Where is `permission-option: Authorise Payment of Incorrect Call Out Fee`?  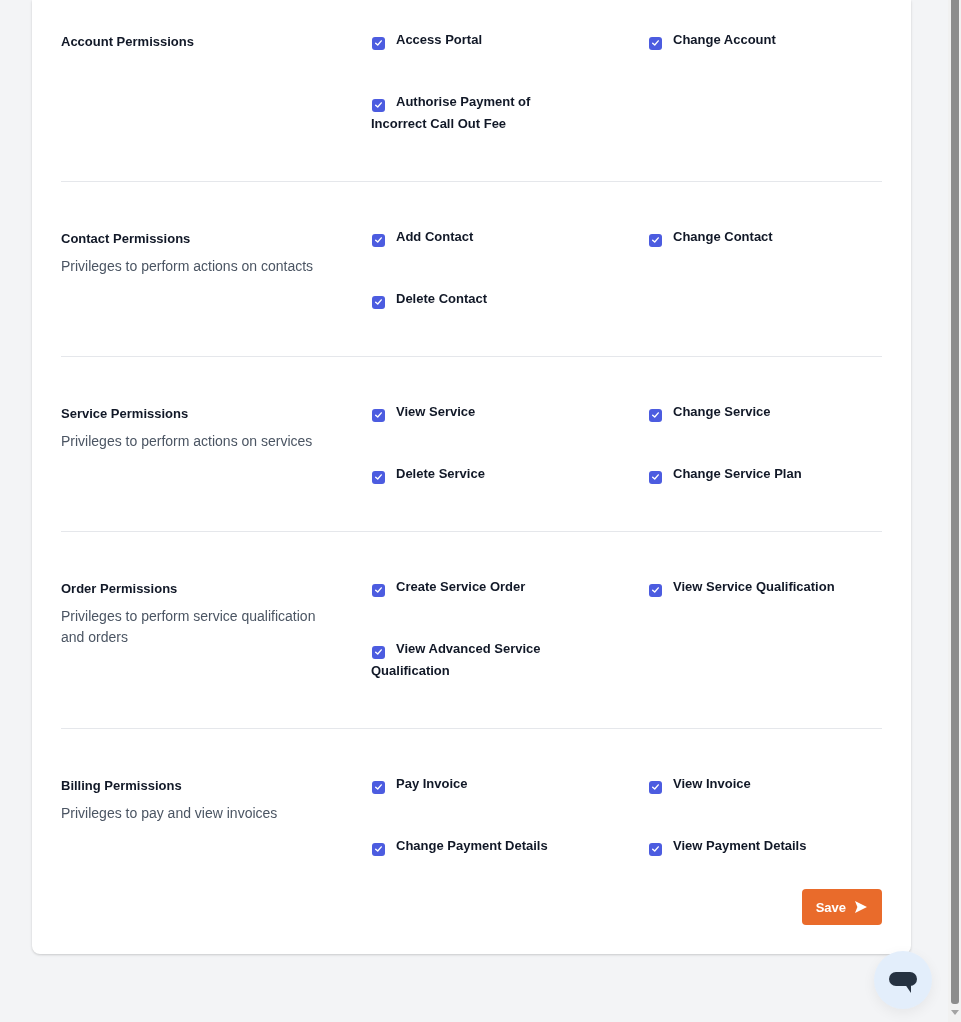
permission-option: Authorise Payment of Incorrect Call Out Fee is located at coordinates (478, 113).